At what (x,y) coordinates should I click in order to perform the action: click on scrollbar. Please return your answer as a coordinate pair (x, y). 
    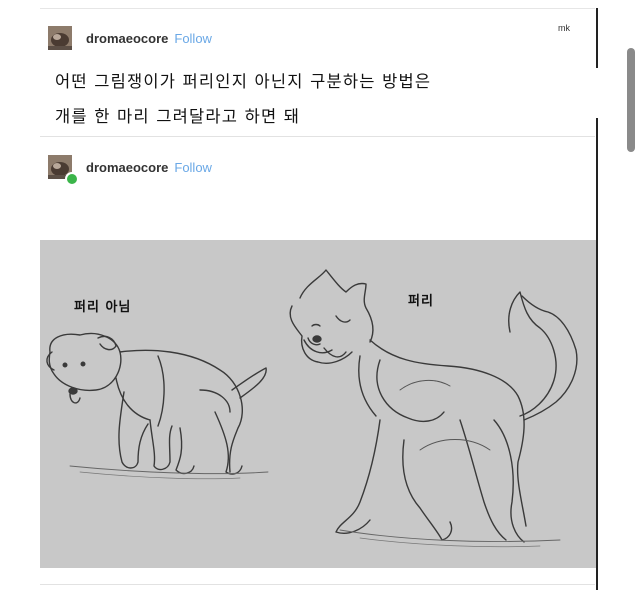
    Looking at the image, I should click on (631, 100).